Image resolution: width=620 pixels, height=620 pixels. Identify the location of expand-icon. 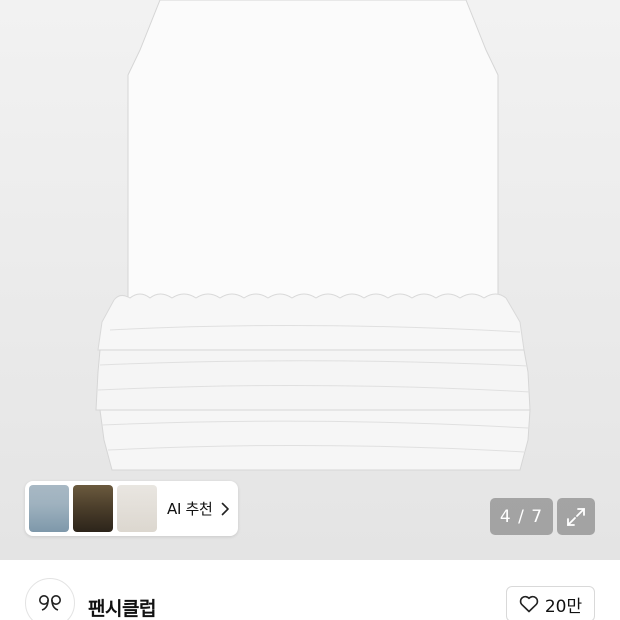
(576, 516).